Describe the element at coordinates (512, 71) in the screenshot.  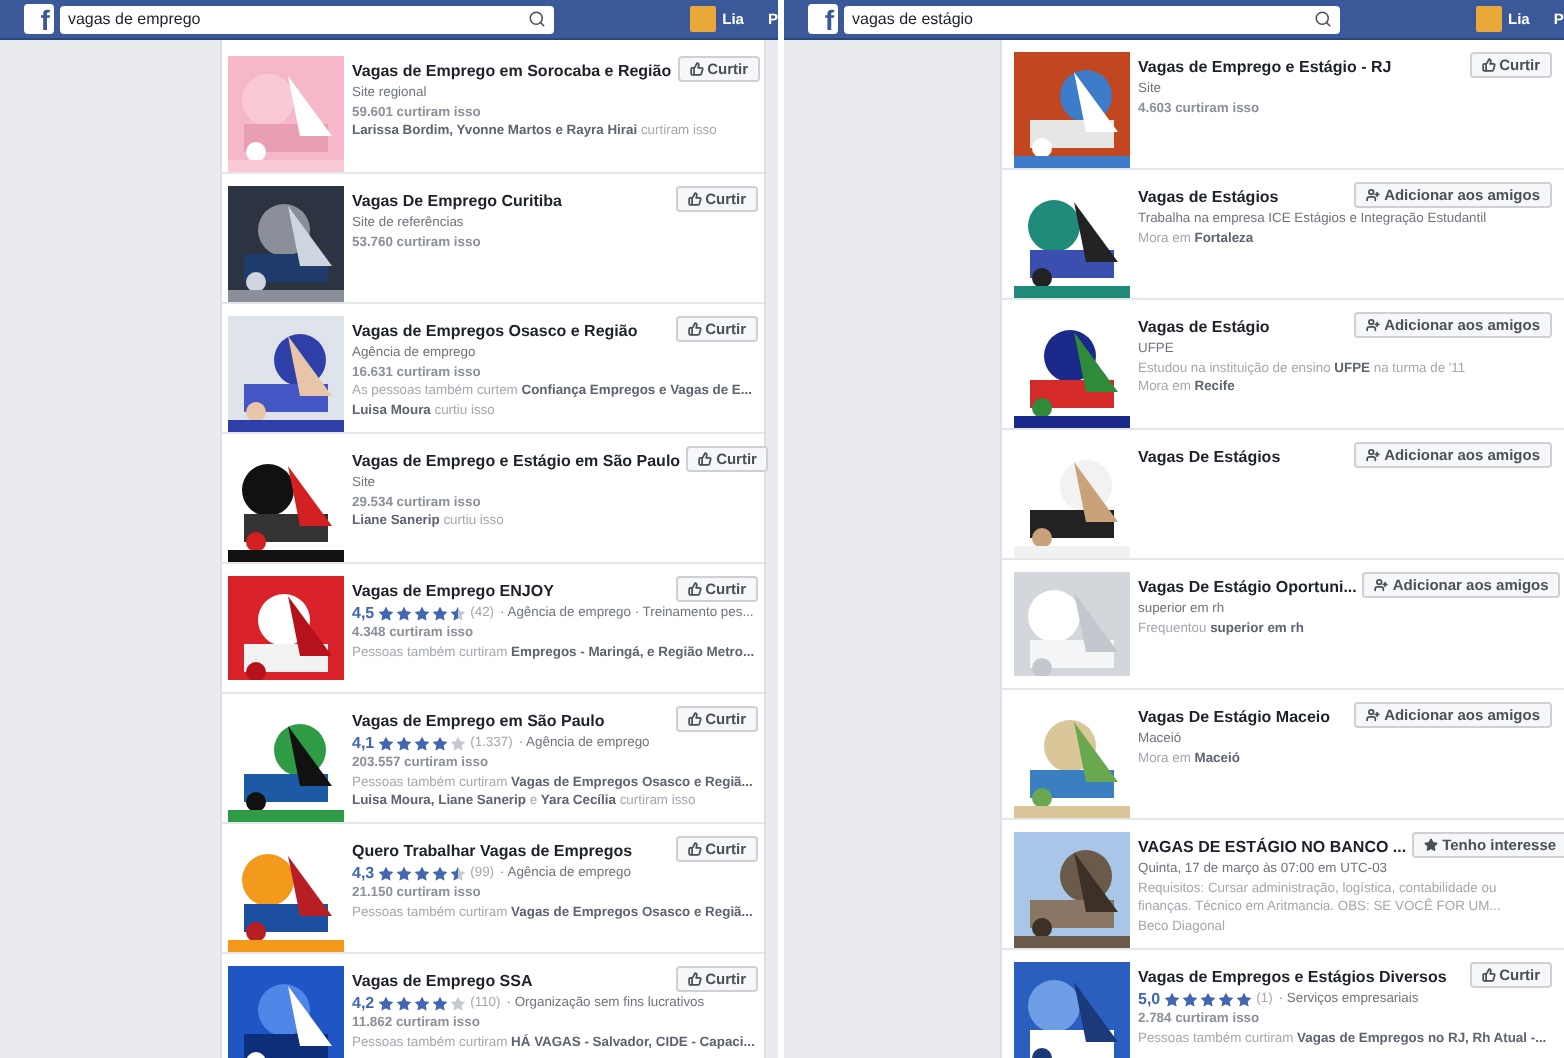
I see `result-title: Vagas de Emprego em Sorocaba e Região` at that location.